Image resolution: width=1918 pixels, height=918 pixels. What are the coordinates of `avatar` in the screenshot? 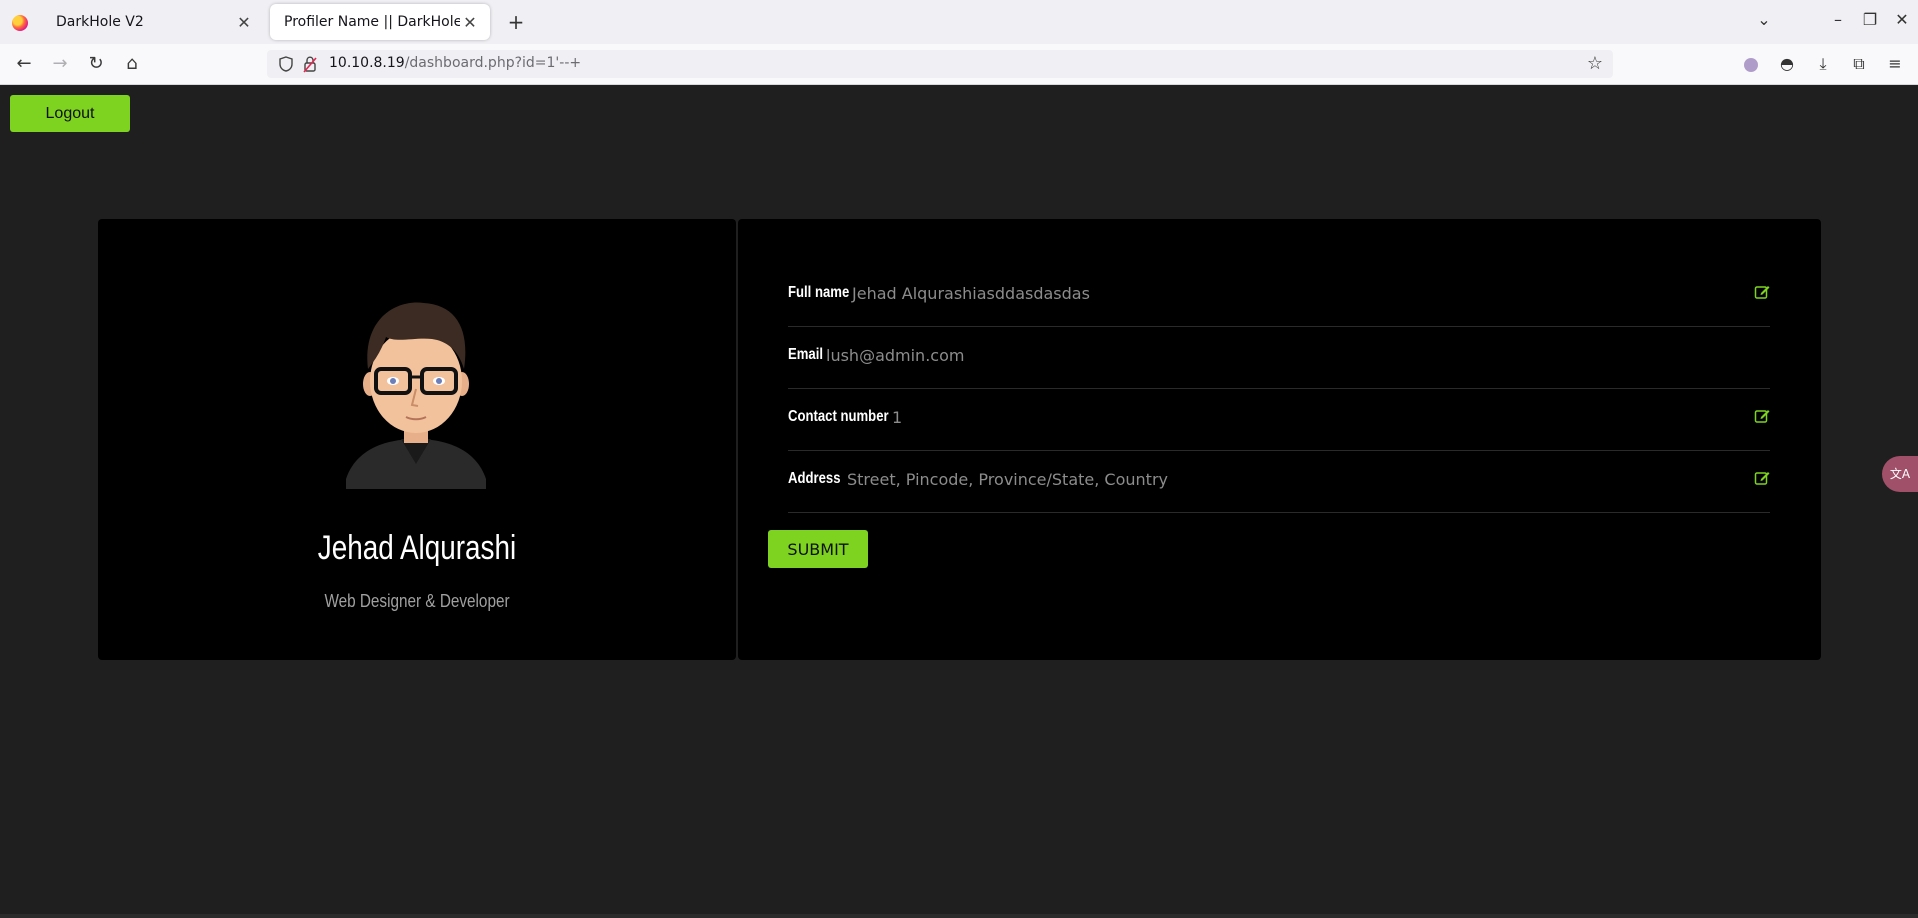 It's located at (416, 395).